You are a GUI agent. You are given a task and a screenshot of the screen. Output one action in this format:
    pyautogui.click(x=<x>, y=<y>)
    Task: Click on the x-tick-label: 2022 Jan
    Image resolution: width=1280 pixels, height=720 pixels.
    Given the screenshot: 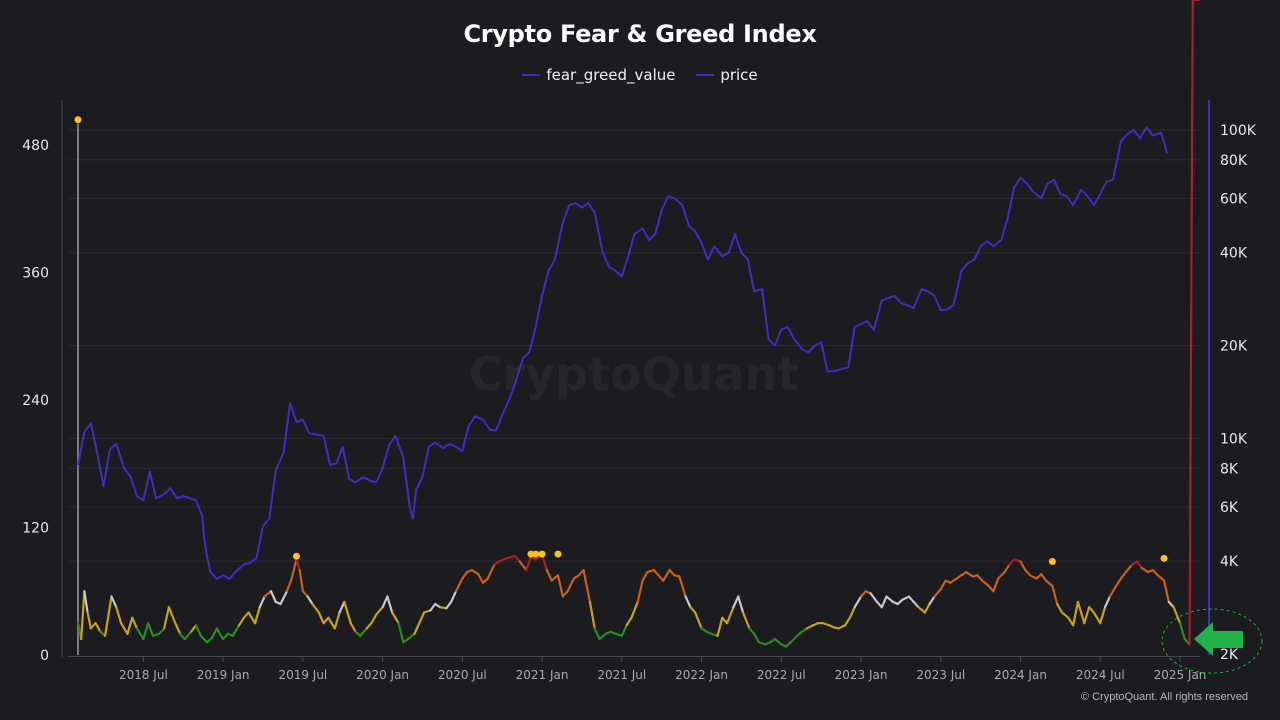 What is the action you would take?
    pyautogui.click(x=701, y=675)
    